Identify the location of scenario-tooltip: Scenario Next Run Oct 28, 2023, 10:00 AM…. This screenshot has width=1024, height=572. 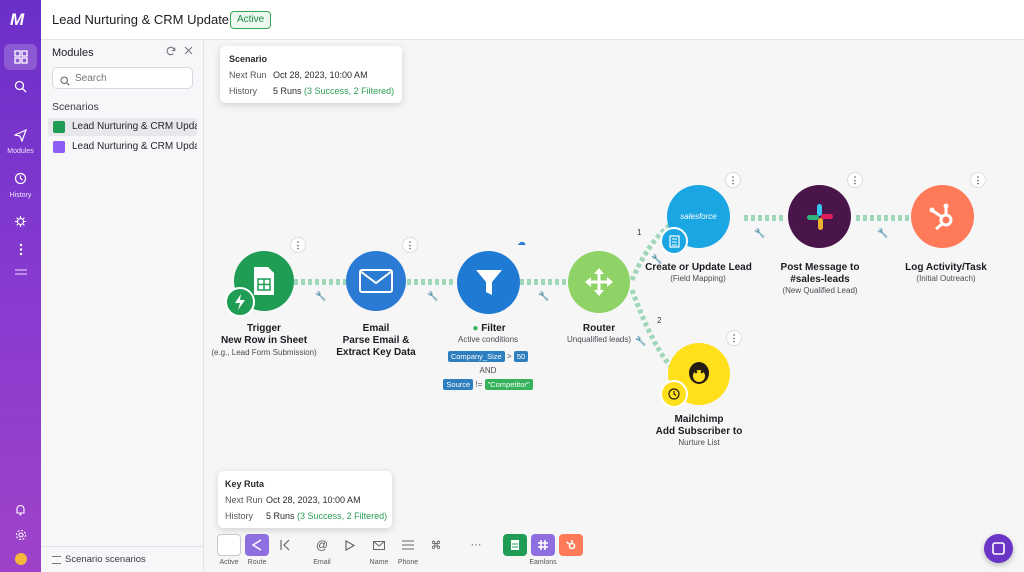
(311, 74).